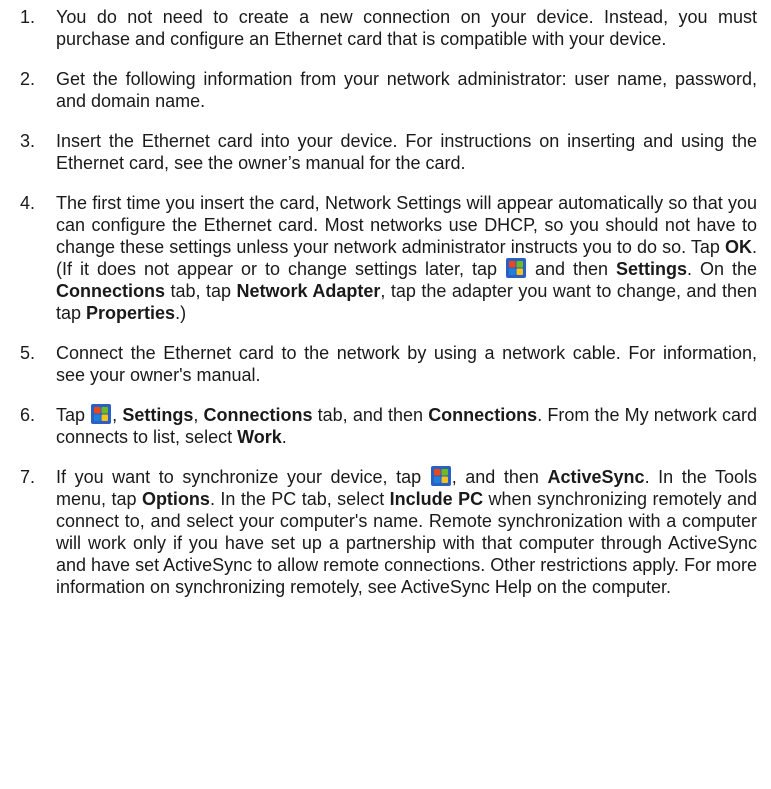  I want to click on text-run: and then, so click(571, 269).